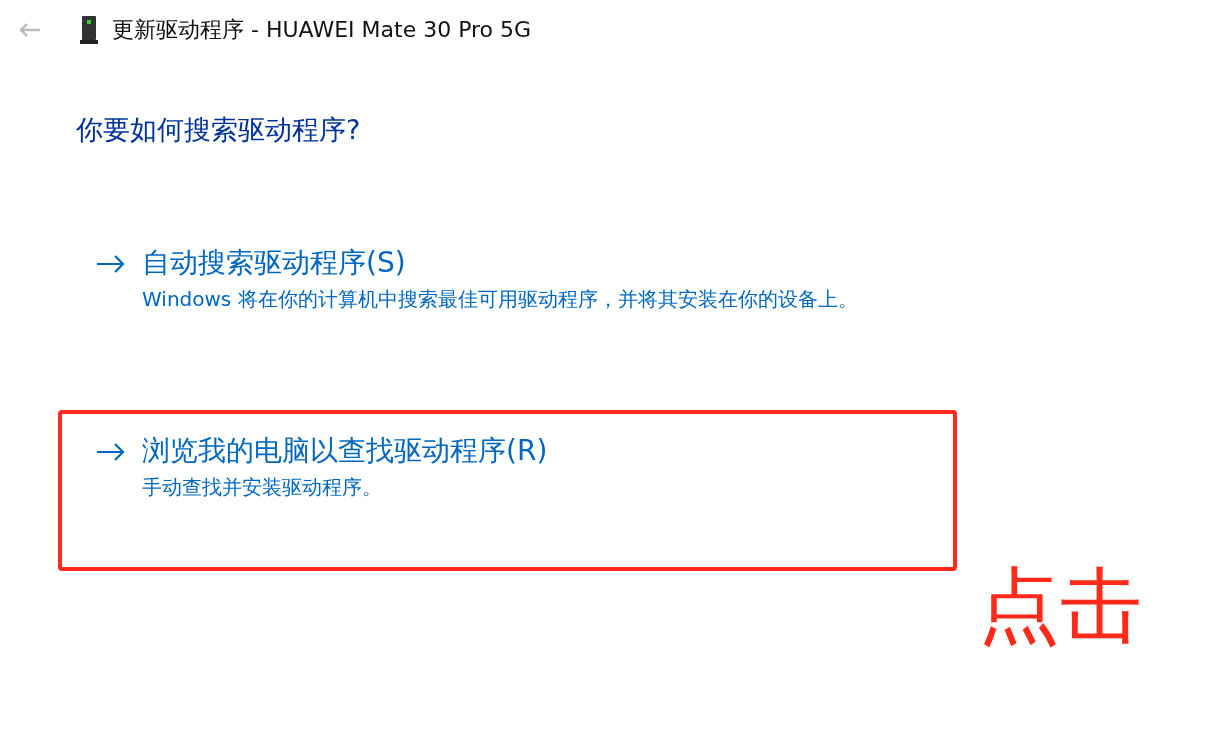 Image resolution: width=1224 pixels, height=738 pixels. Describe the element at coordinates (322, 30) in the screenshot. I see `window-title: 更新驱动程序 - HUAWEI Mate 30 Pro 5G` at that location.